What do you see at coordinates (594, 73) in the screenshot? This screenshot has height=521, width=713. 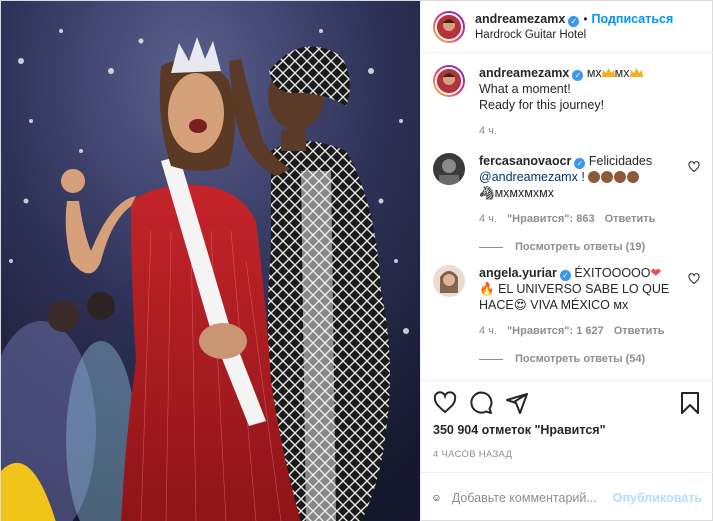 I see `flag-text: мх` at bounding box center [594, 73].